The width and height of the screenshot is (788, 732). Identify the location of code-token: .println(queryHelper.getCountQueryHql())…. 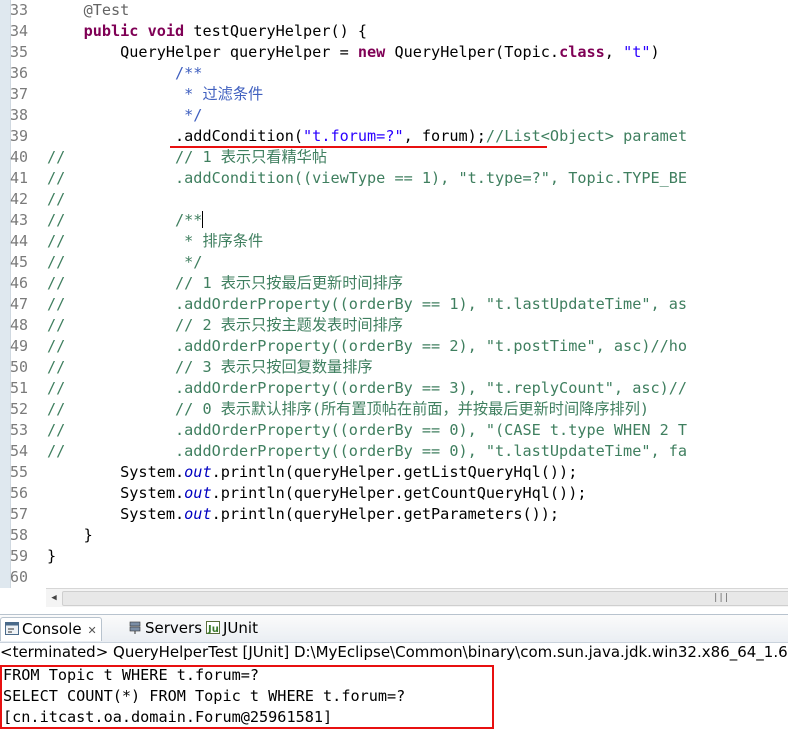
(399, 493).